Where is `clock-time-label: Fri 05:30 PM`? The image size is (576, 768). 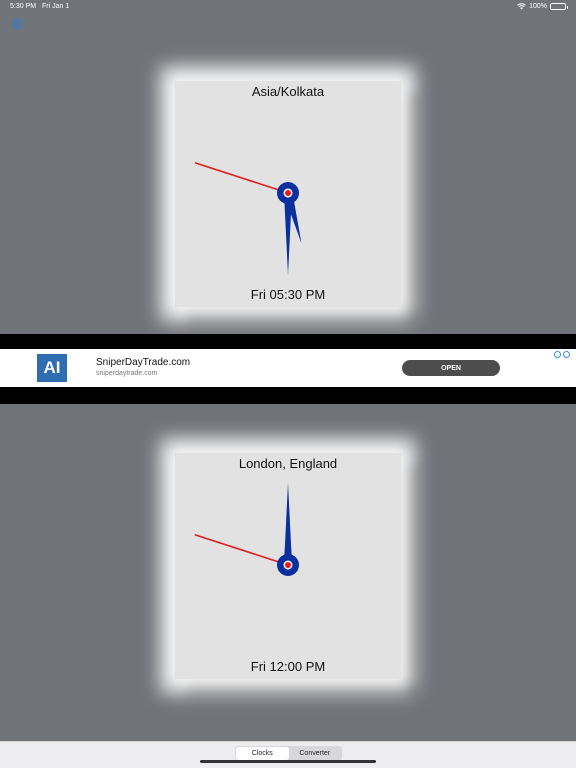
clock-time-label: Fri 05:30 PM is located at coordinates (288, 294).